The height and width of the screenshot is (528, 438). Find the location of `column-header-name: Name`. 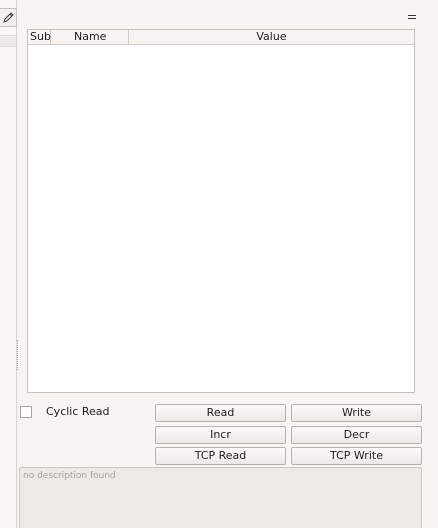

column-header-name: Name is located at coordinates (90, 37).